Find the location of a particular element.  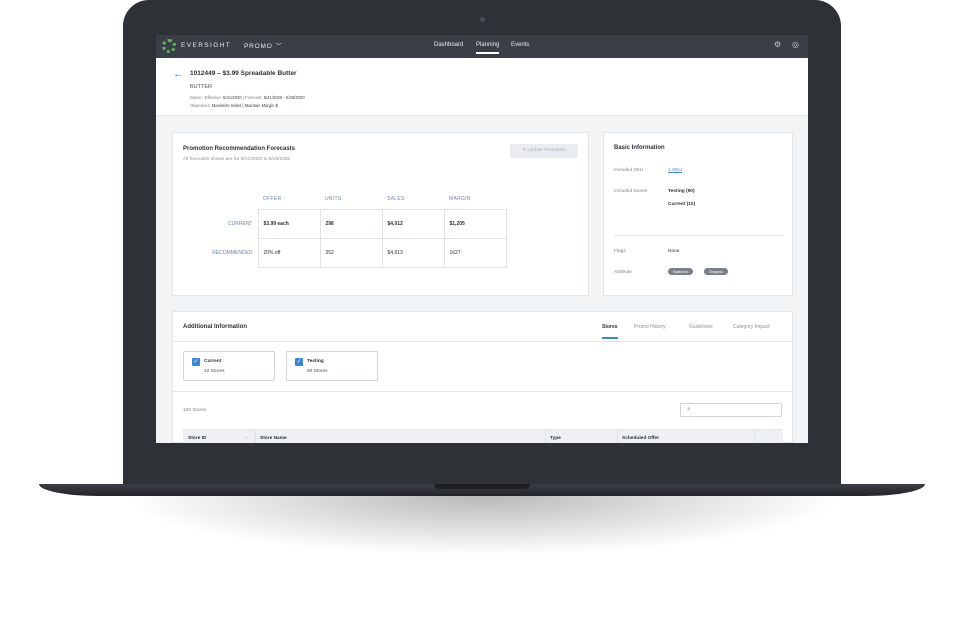

filter-current: ✓ Current 10 Stores is located at coordinates (229, 366).